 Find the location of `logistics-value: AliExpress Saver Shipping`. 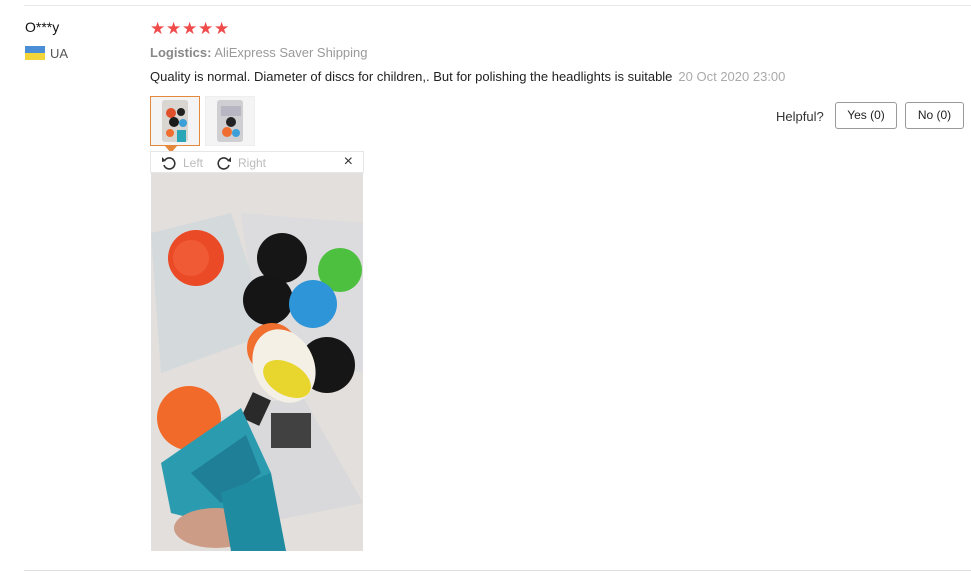

logistics-value: AliExpress Saver Shipping is located at coordinates (291, 52).